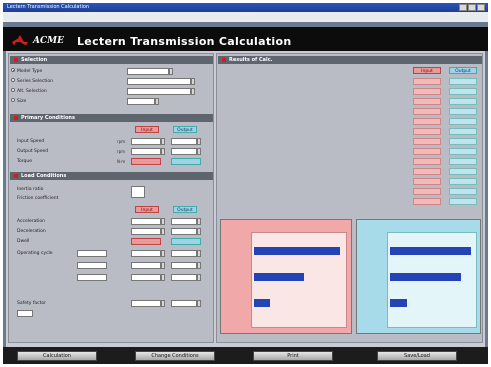 Image resolution: width=491 pixels, height=367 pixels. I want to click on chart-bar, so click(279, 277).